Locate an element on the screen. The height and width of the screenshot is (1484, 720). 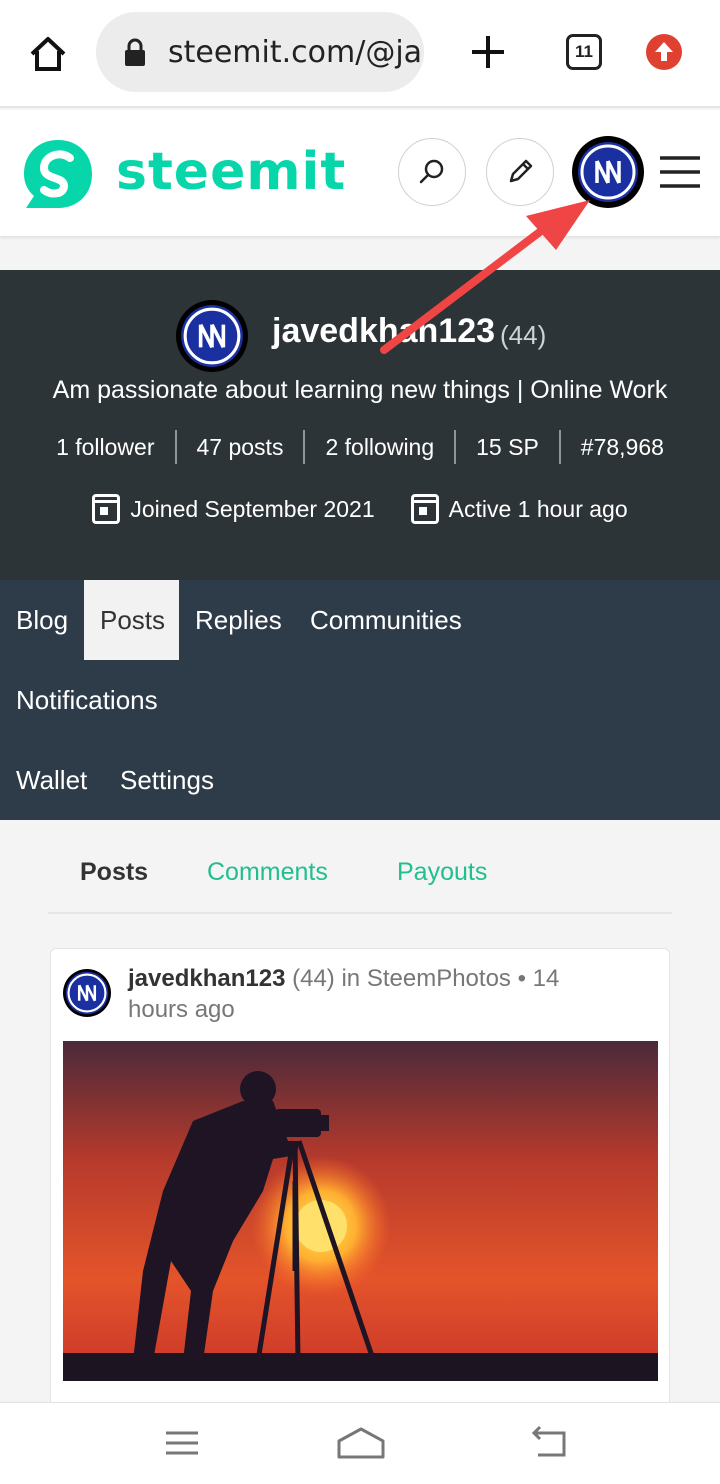
post-reputation: (44) is located at coordinates (313, 978).